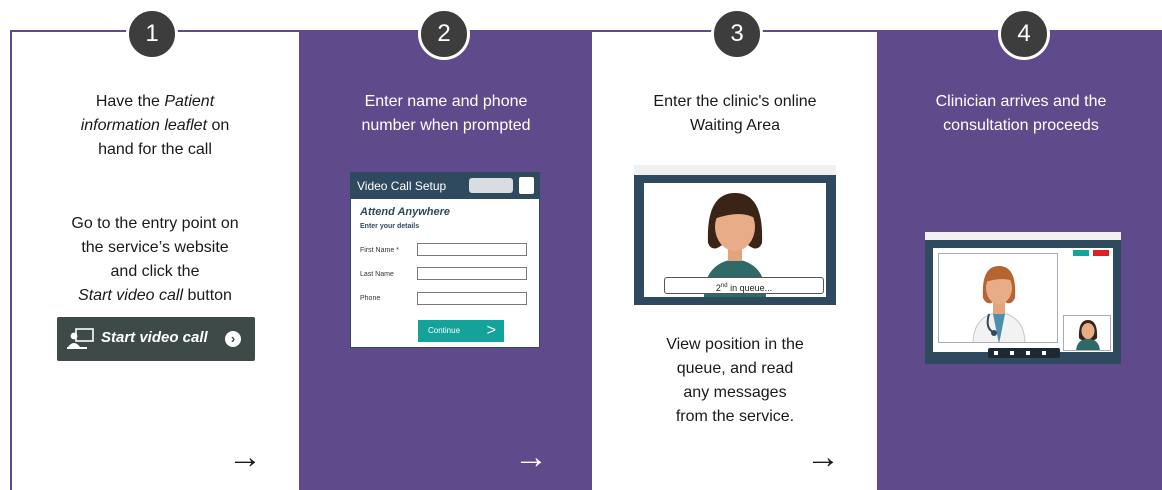 The image size is (1162, 490). Describe the element at coordinates (1081, 253) in the screenshot. I see `status-tag-teal` at that location.